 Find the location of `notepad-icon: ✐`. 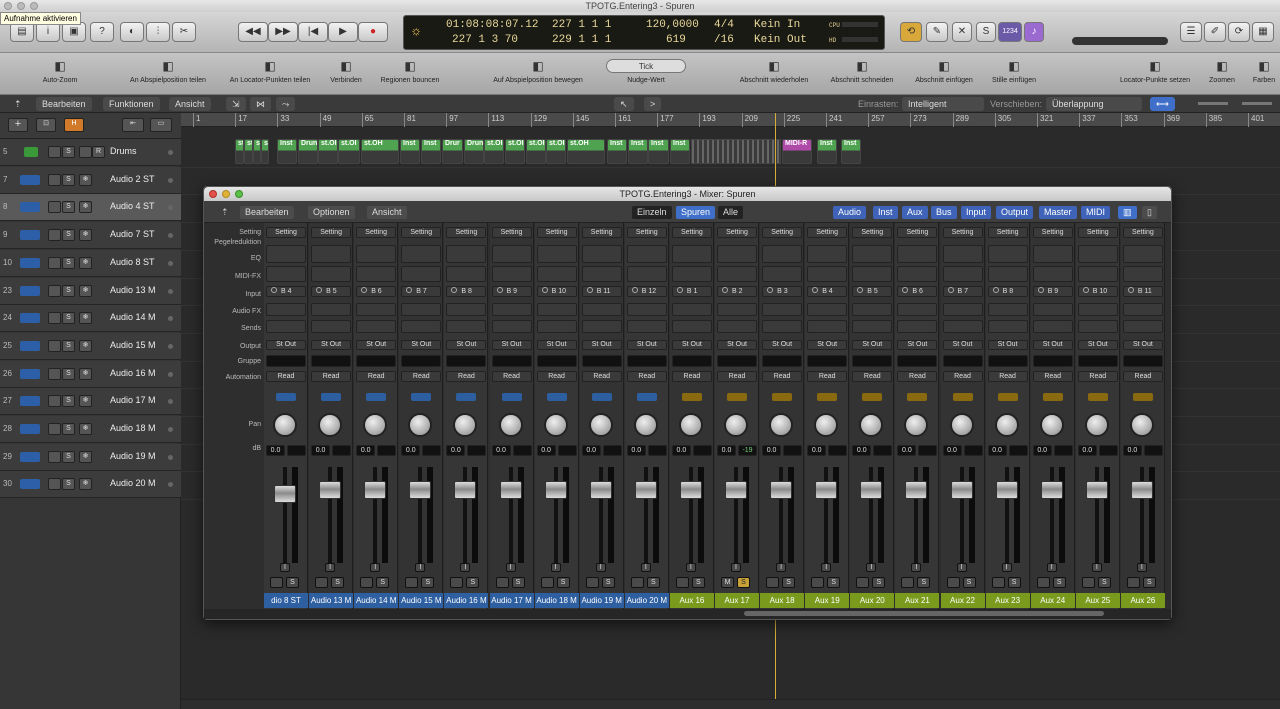

notepad-icon: ✐ is located at coordinates (1215, 32).